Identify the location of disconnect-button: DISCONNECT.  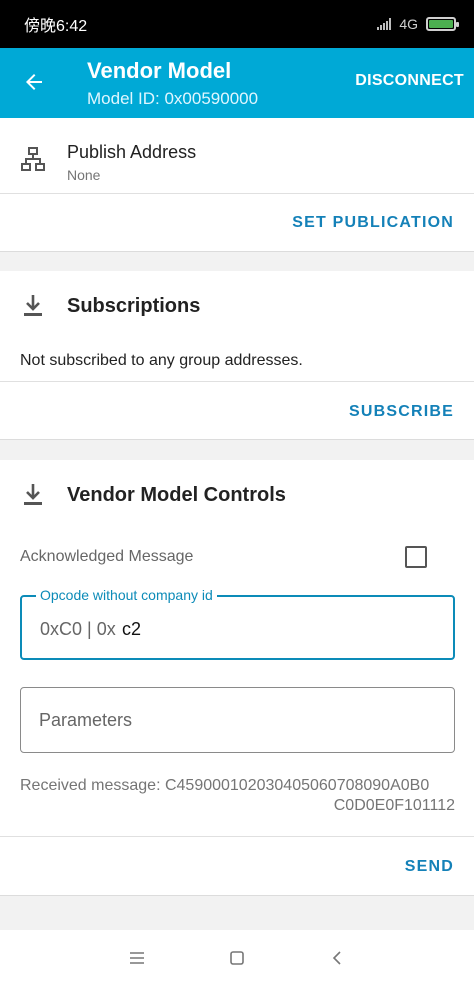
(409, 81).